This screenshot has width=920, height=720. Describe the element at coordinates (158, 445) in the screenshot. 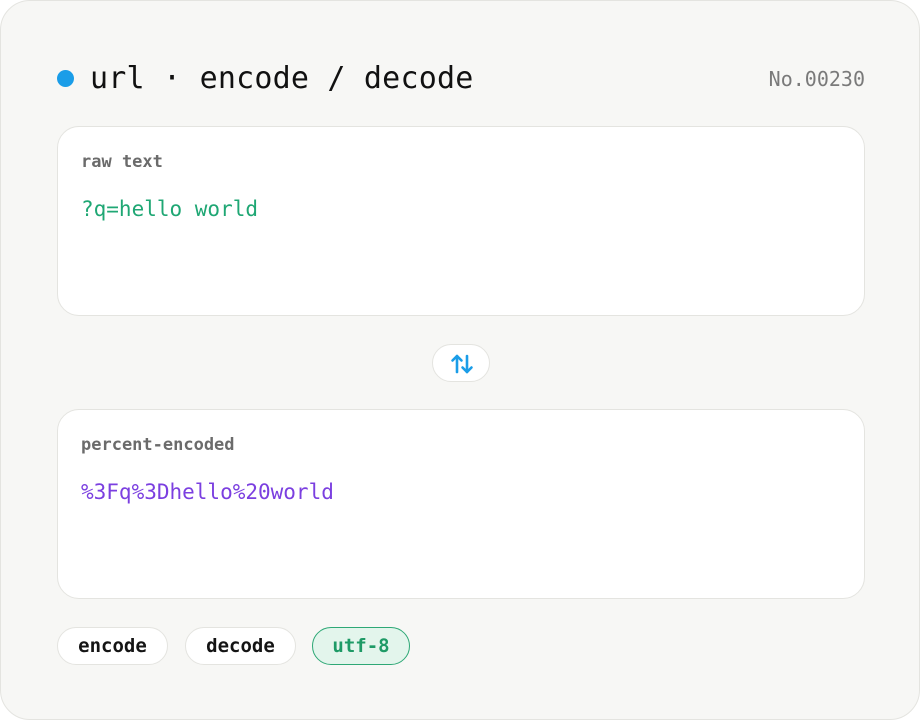

I see `percent-encoded-label: percent-encoded` at that location.